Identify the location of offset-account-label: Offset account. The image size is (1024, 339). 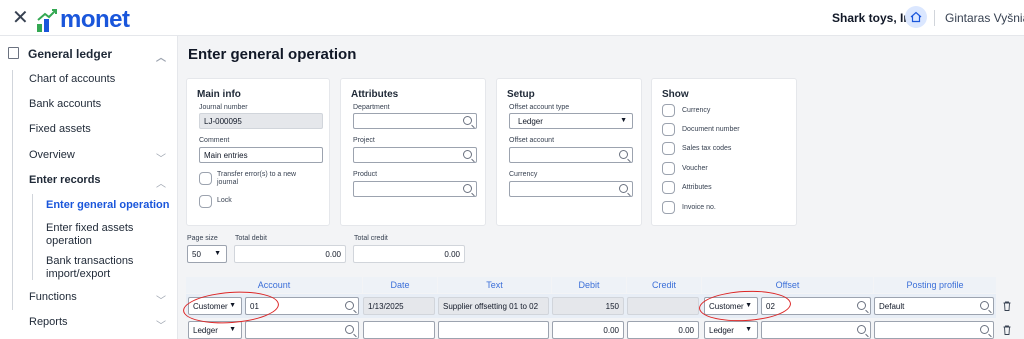
(532, 140).